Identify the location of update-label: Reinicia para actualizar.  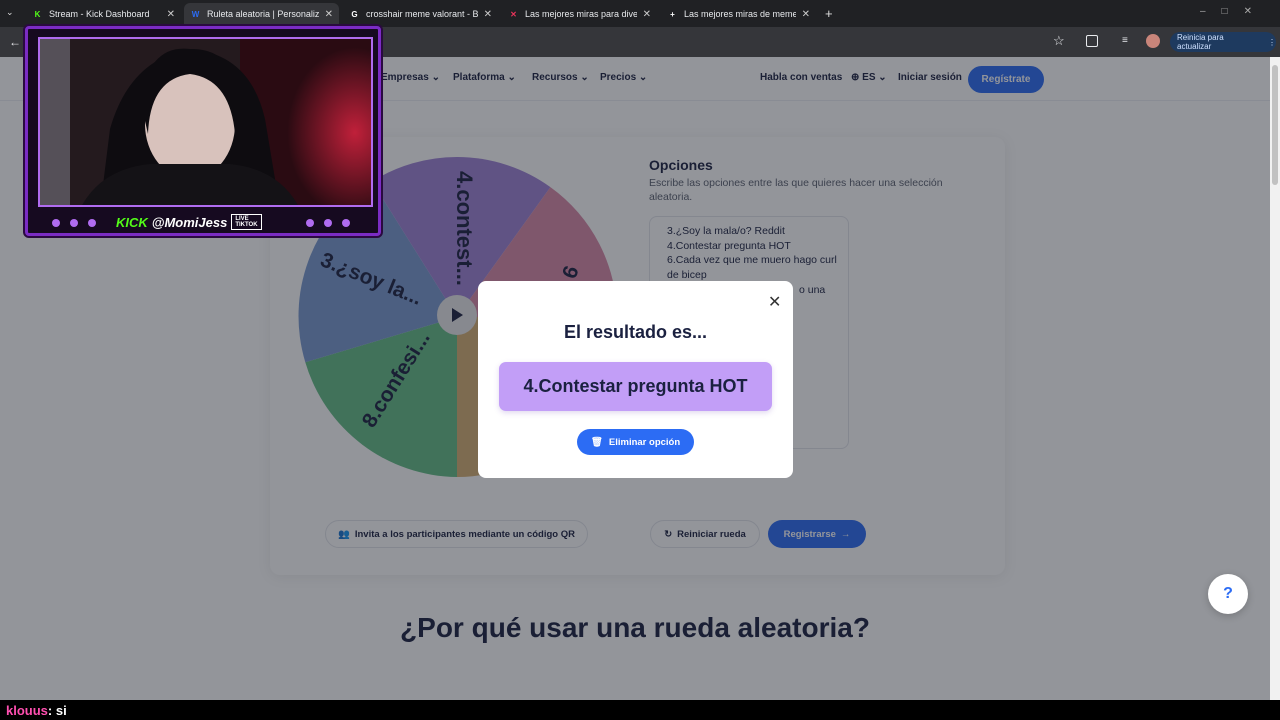
(1200, 42).